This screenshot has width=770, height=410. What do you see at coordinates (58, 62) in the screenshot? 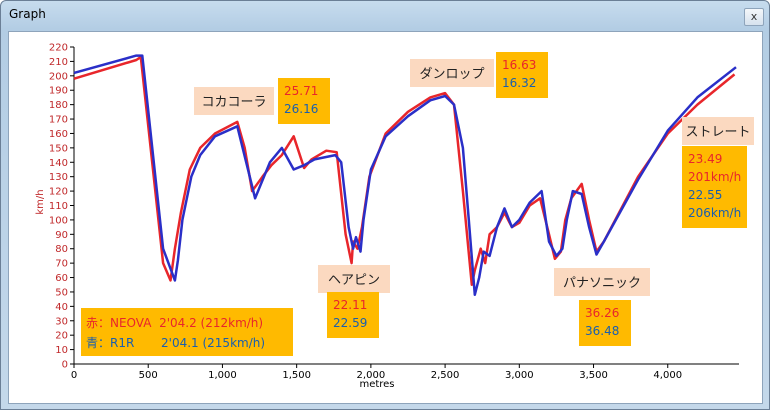
I see `y-tick-label: 210` at bounding box center [58, 62].